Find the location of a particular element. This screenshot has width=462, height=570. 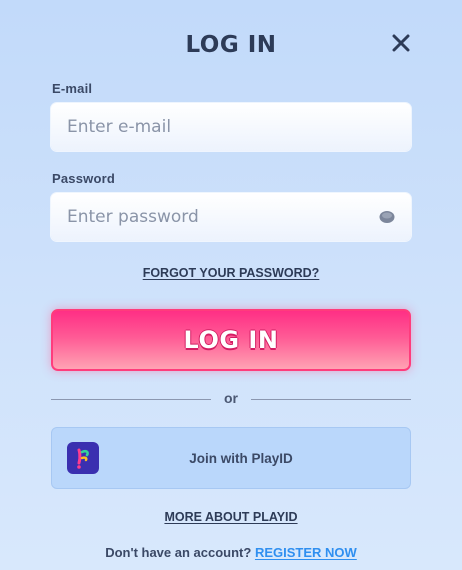

divider-or-text: or is located at coordinates (231, 398).